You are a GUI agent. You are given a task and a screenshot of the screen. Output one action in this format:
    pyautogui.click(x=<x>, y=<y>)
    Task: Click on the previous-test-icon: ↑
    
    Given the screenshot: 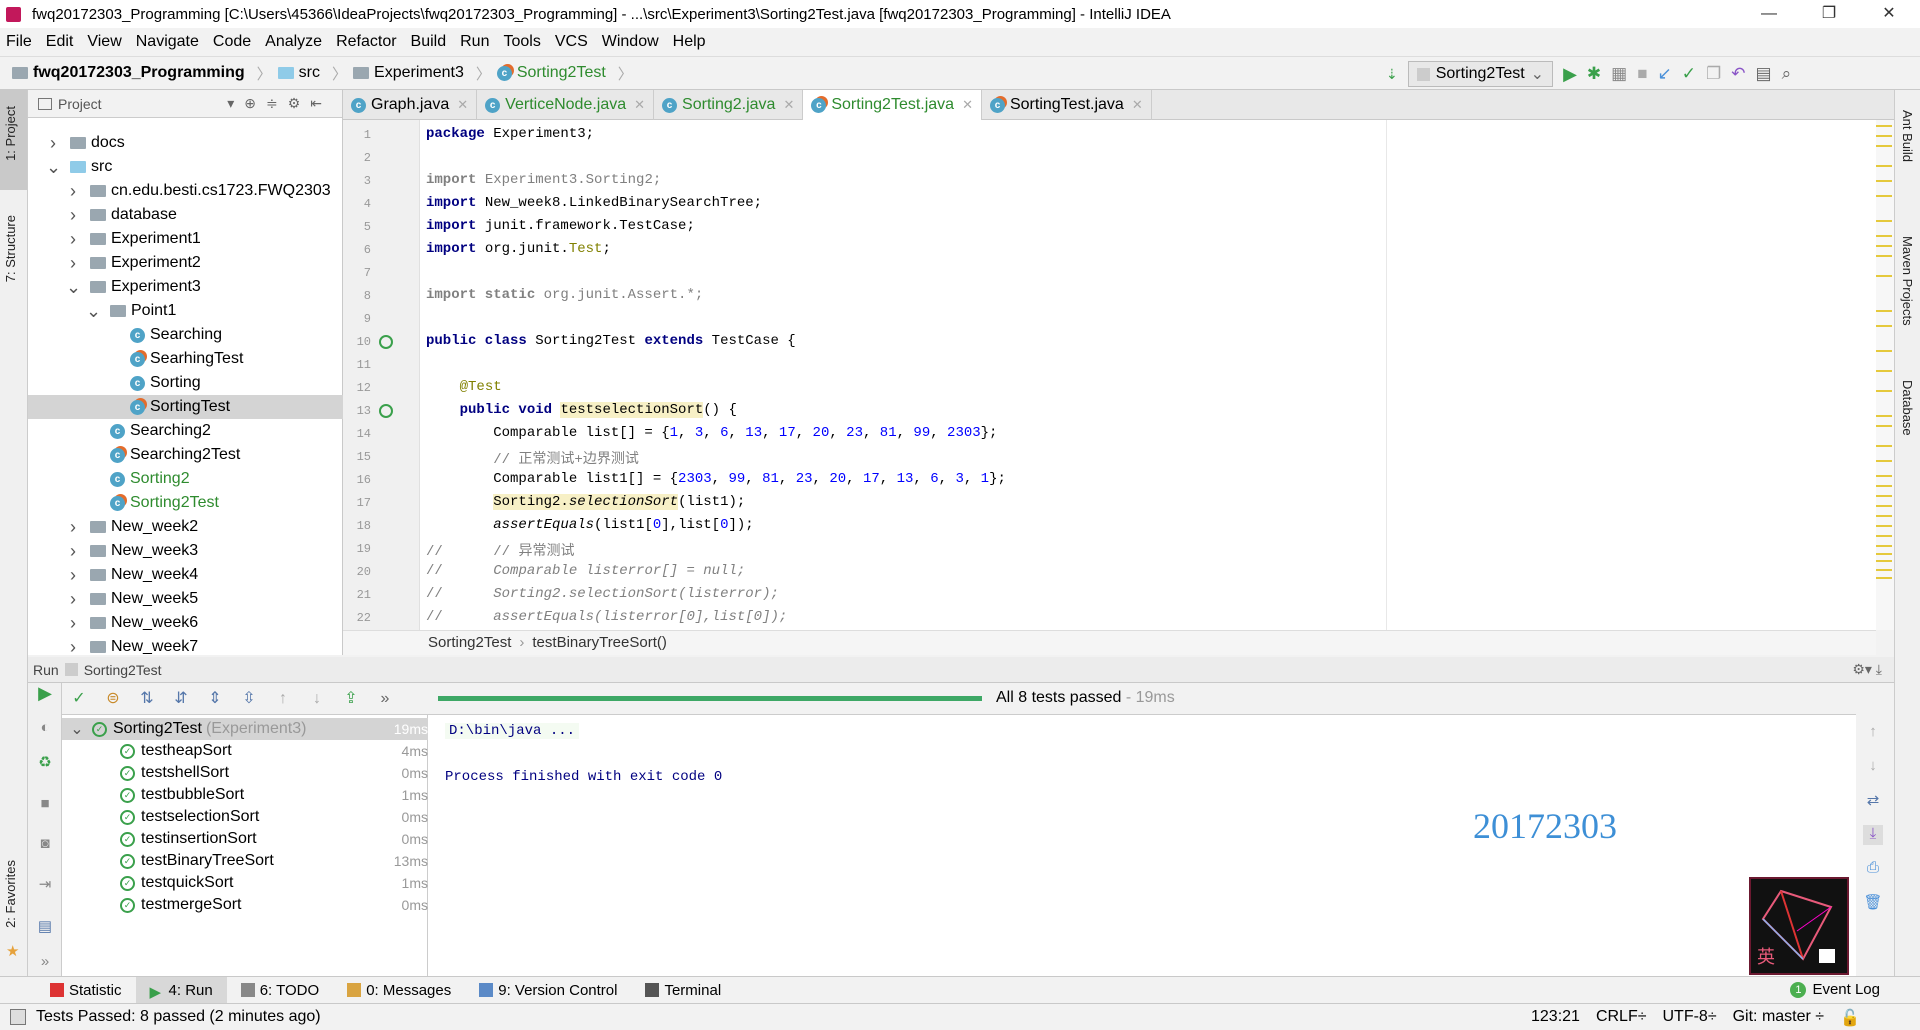 What is the action you would take?
    pyautogui.click(x=283, y=699)
    